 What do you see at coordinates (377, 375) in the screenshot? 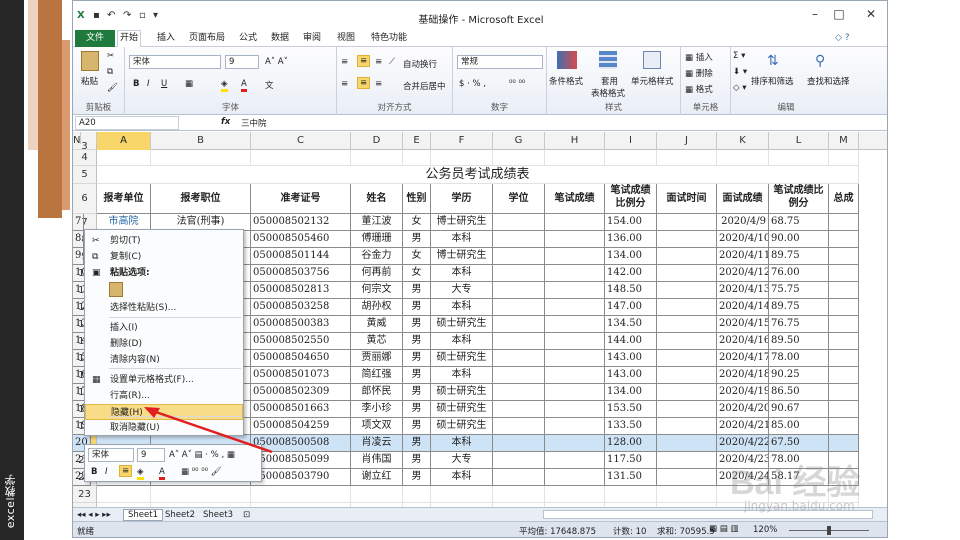
I see `data-cell-d: 简红强` at bounding box center [377, 375].